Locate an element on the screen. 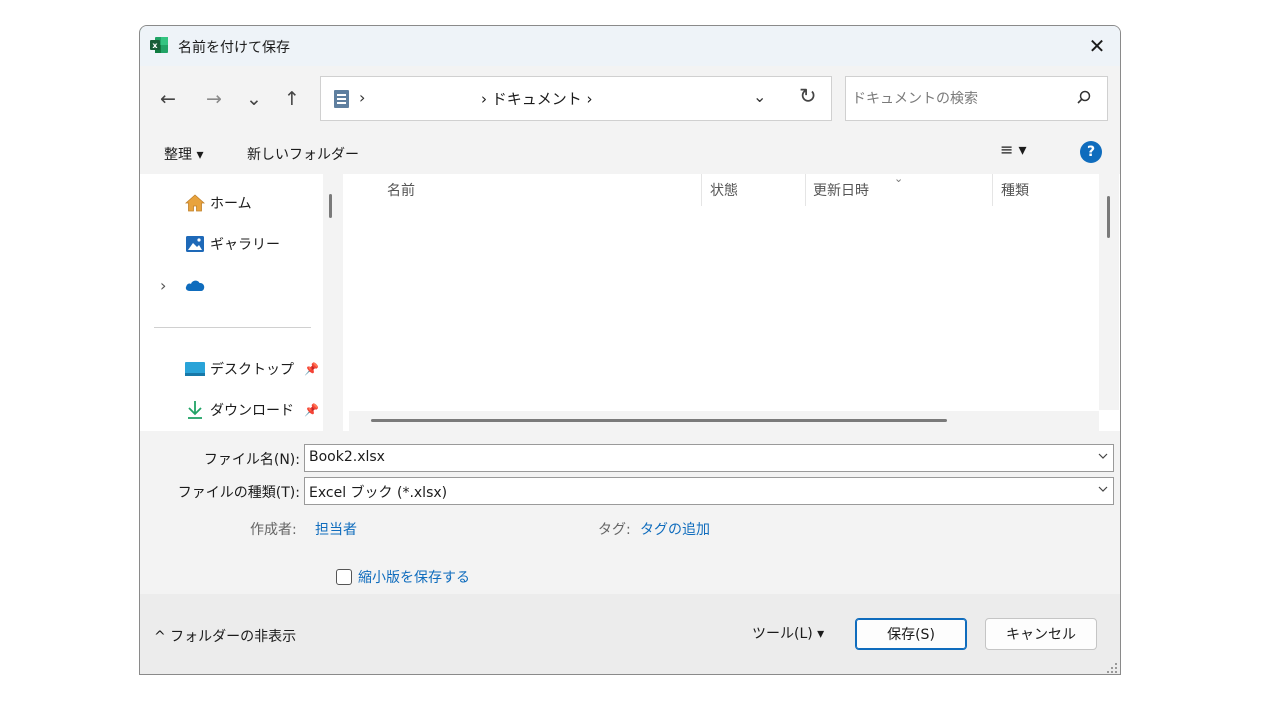 The image size is (1261, 701). help-icon: ? is located at coordinates (1091, 152).